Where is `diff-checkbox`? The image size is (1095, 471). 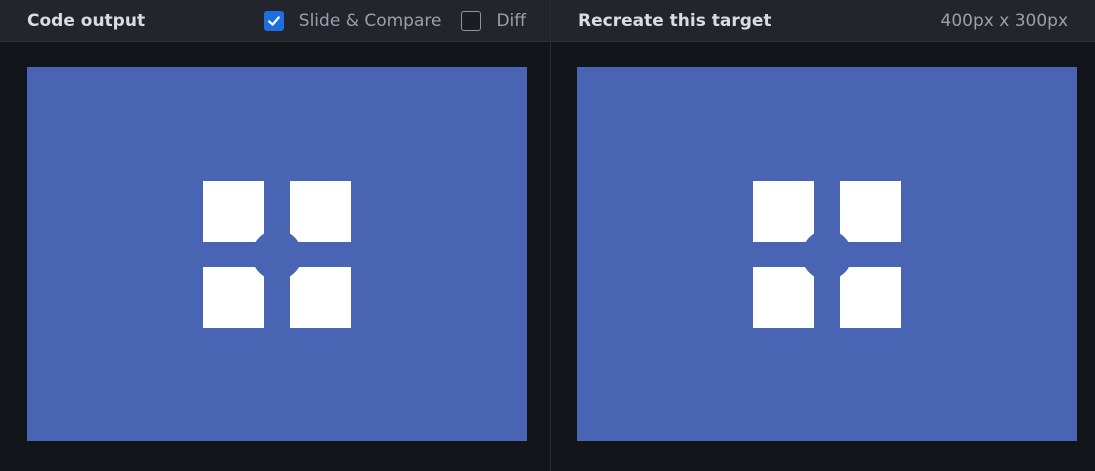
diff-checkbox is located at coordinates (471, 20).